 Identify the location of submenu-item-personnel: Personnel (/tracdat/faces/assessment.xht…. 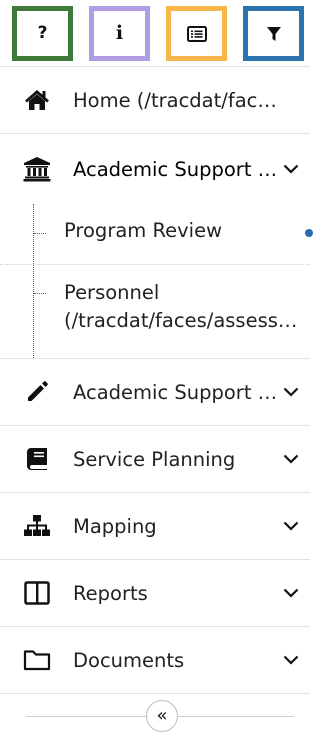
(155, 311).